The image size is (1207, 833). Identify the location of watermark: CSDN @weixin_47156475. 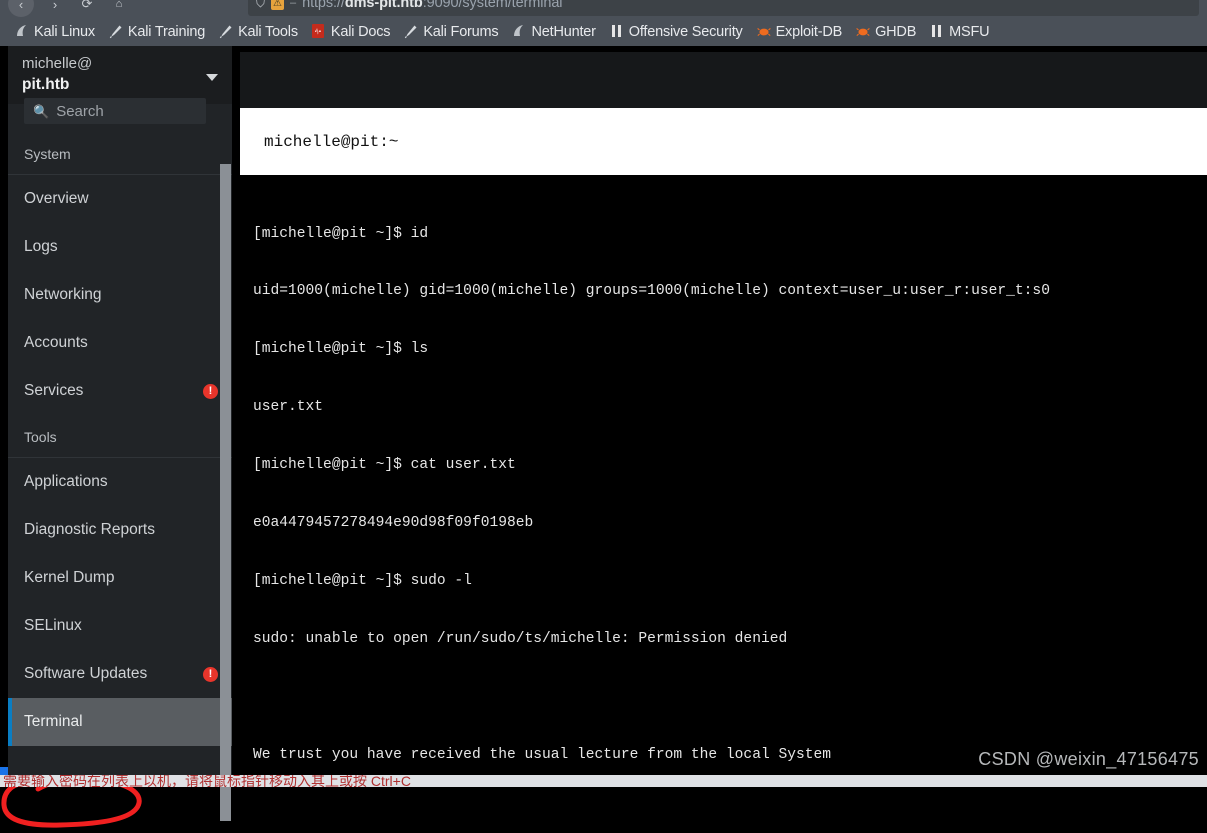
(1088, 759).